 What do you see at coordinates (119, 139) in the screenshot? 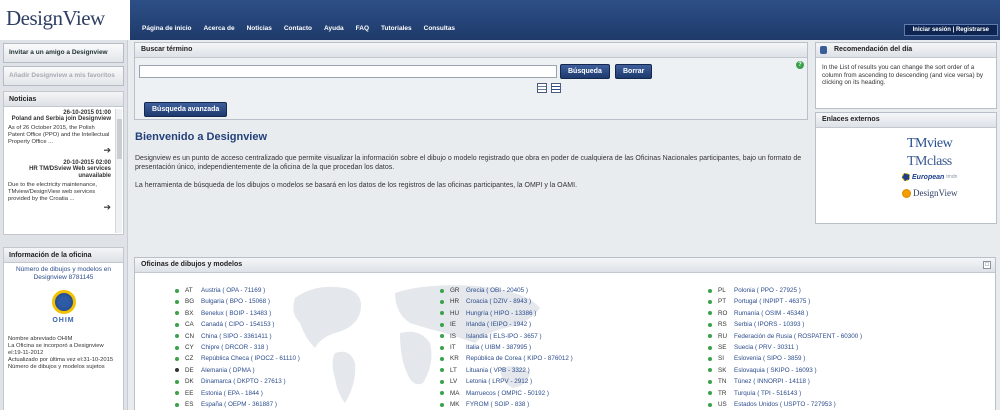
I see `scrollbar-thumb` at bounding box center [119, 139].